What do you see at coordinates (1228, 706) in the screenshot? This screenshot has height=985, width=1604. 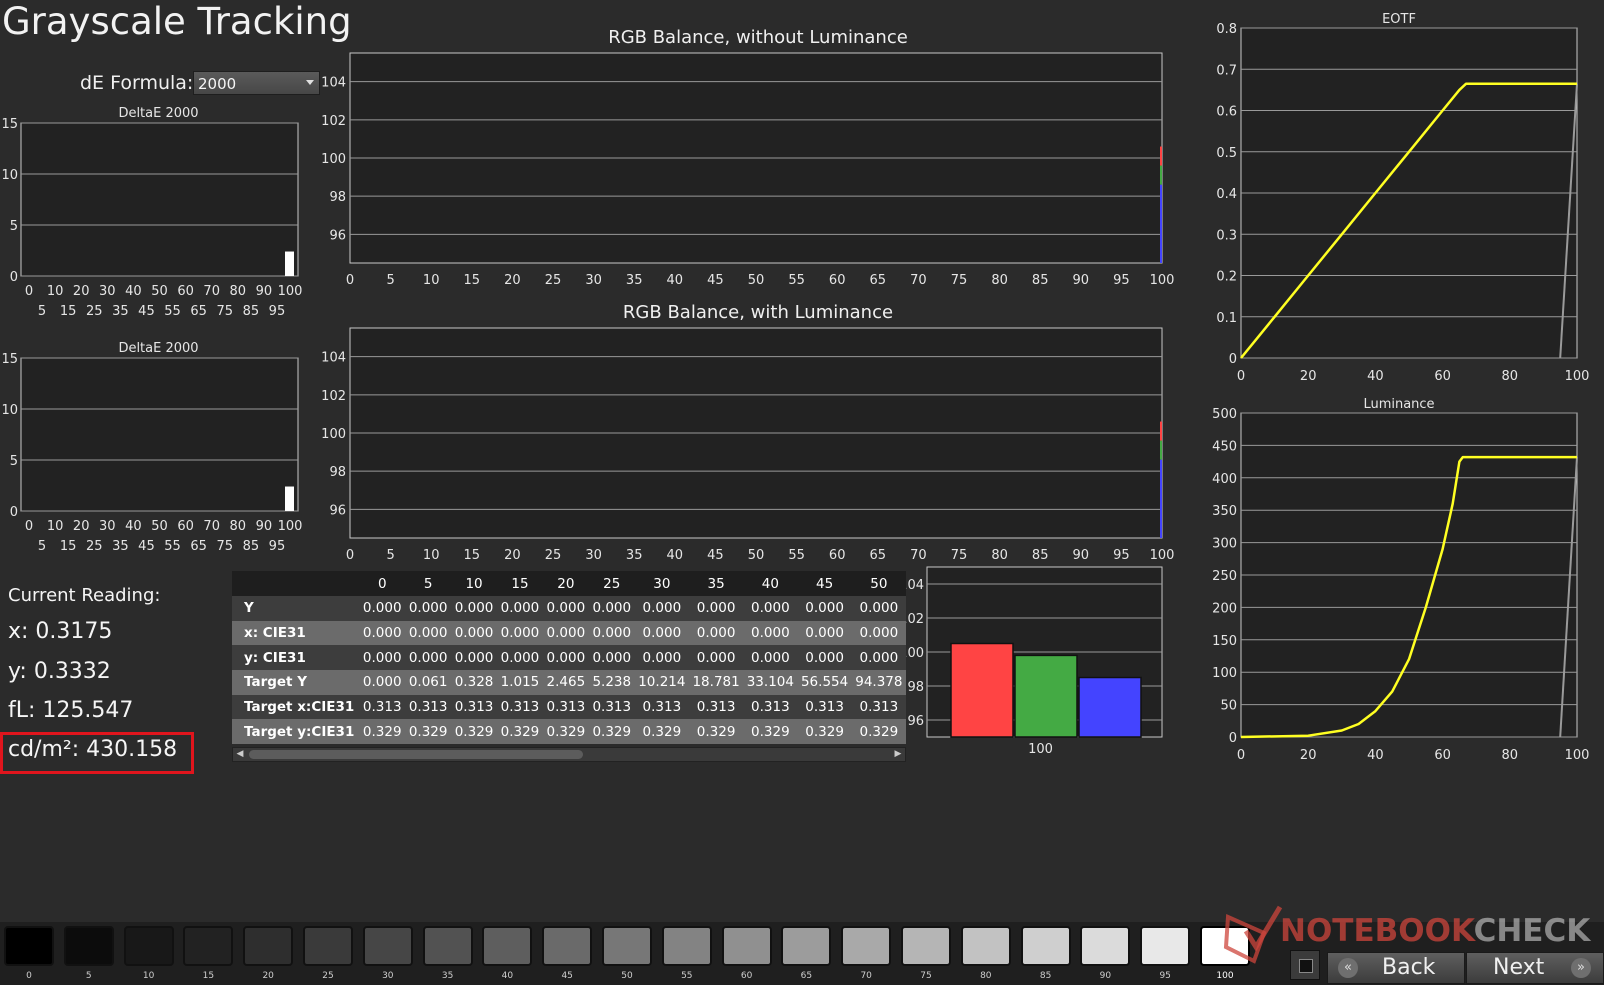 I see `y-tick-label: 50` at bounding box center [1228, 706].